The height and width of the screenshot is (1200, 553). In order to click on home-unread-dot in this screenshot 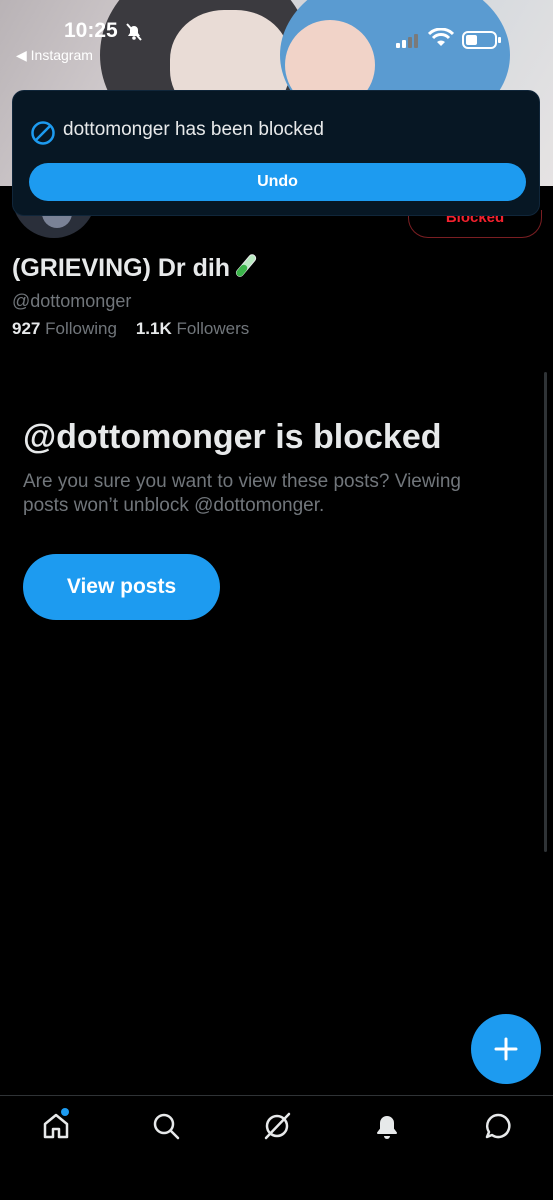, I will do `click(65, 1112)`.